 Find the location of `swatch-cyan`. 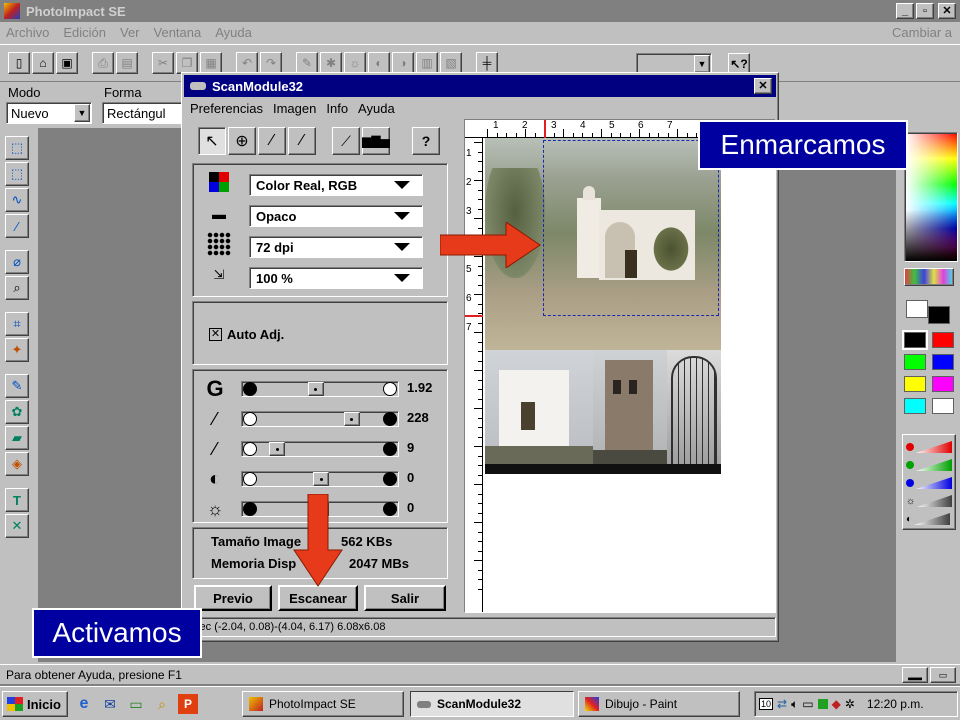

swatch-cyan is located at coordinates (915, 406).